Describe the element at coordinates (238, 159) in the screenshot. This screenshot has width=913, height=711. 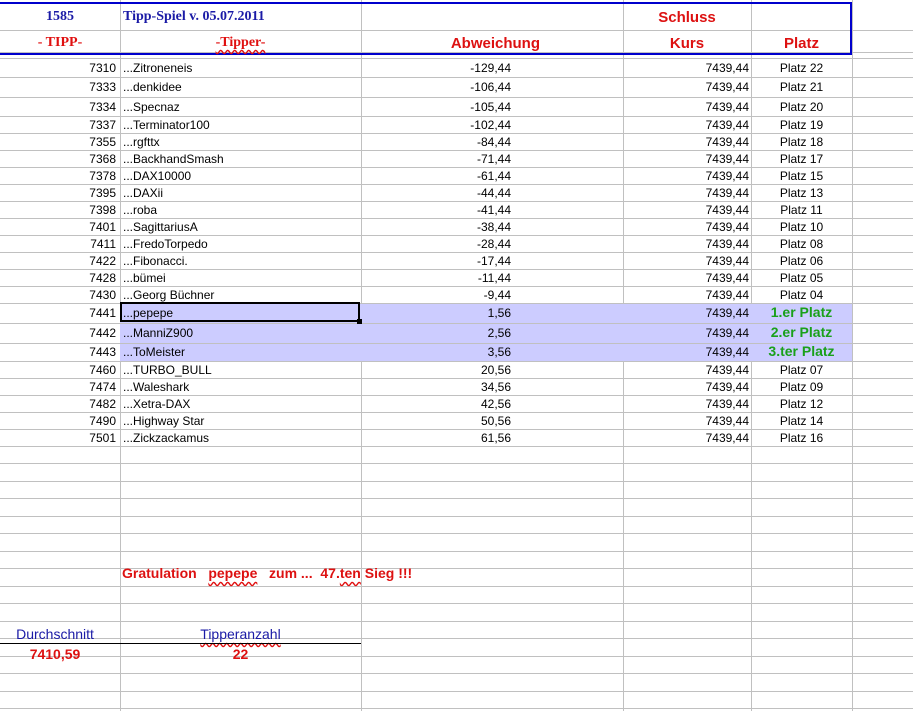
I see `row-tipper: ...BackhandSmash` at that location.